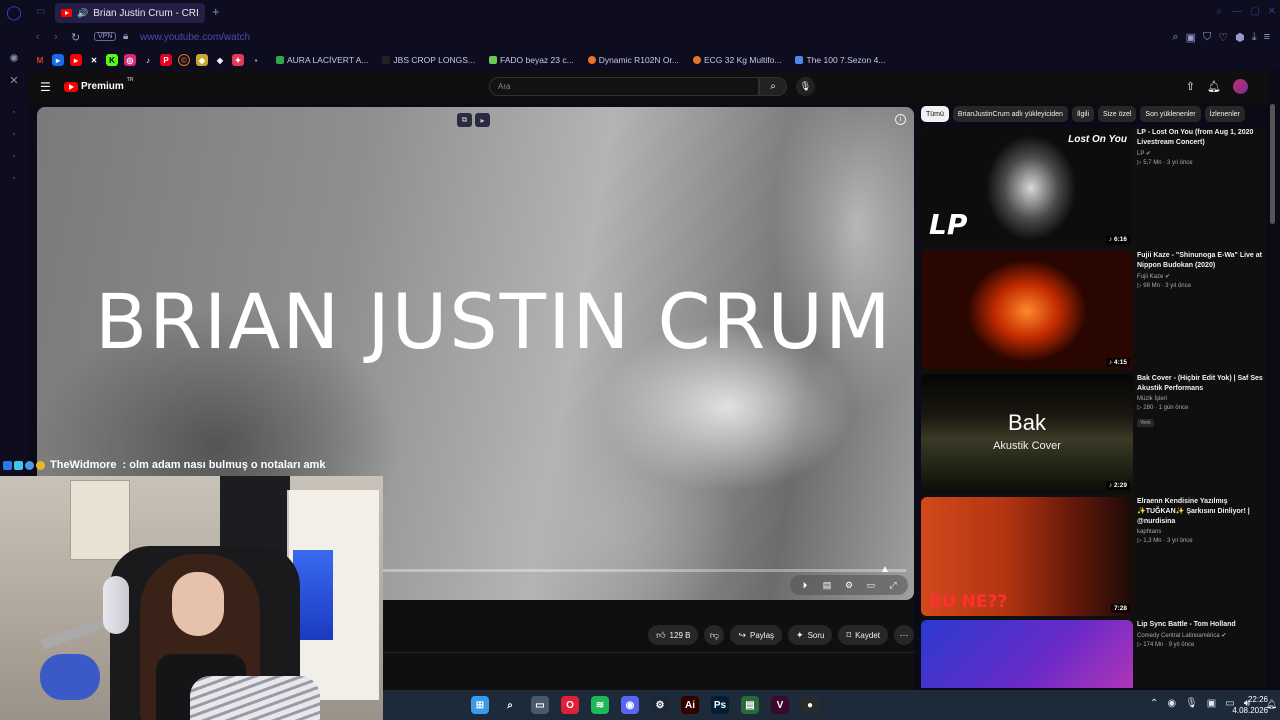 The height and width of the screenshot is (720, 1280). I want to click on taskbar-photoshop-icon: Ps, so click(720, 705).